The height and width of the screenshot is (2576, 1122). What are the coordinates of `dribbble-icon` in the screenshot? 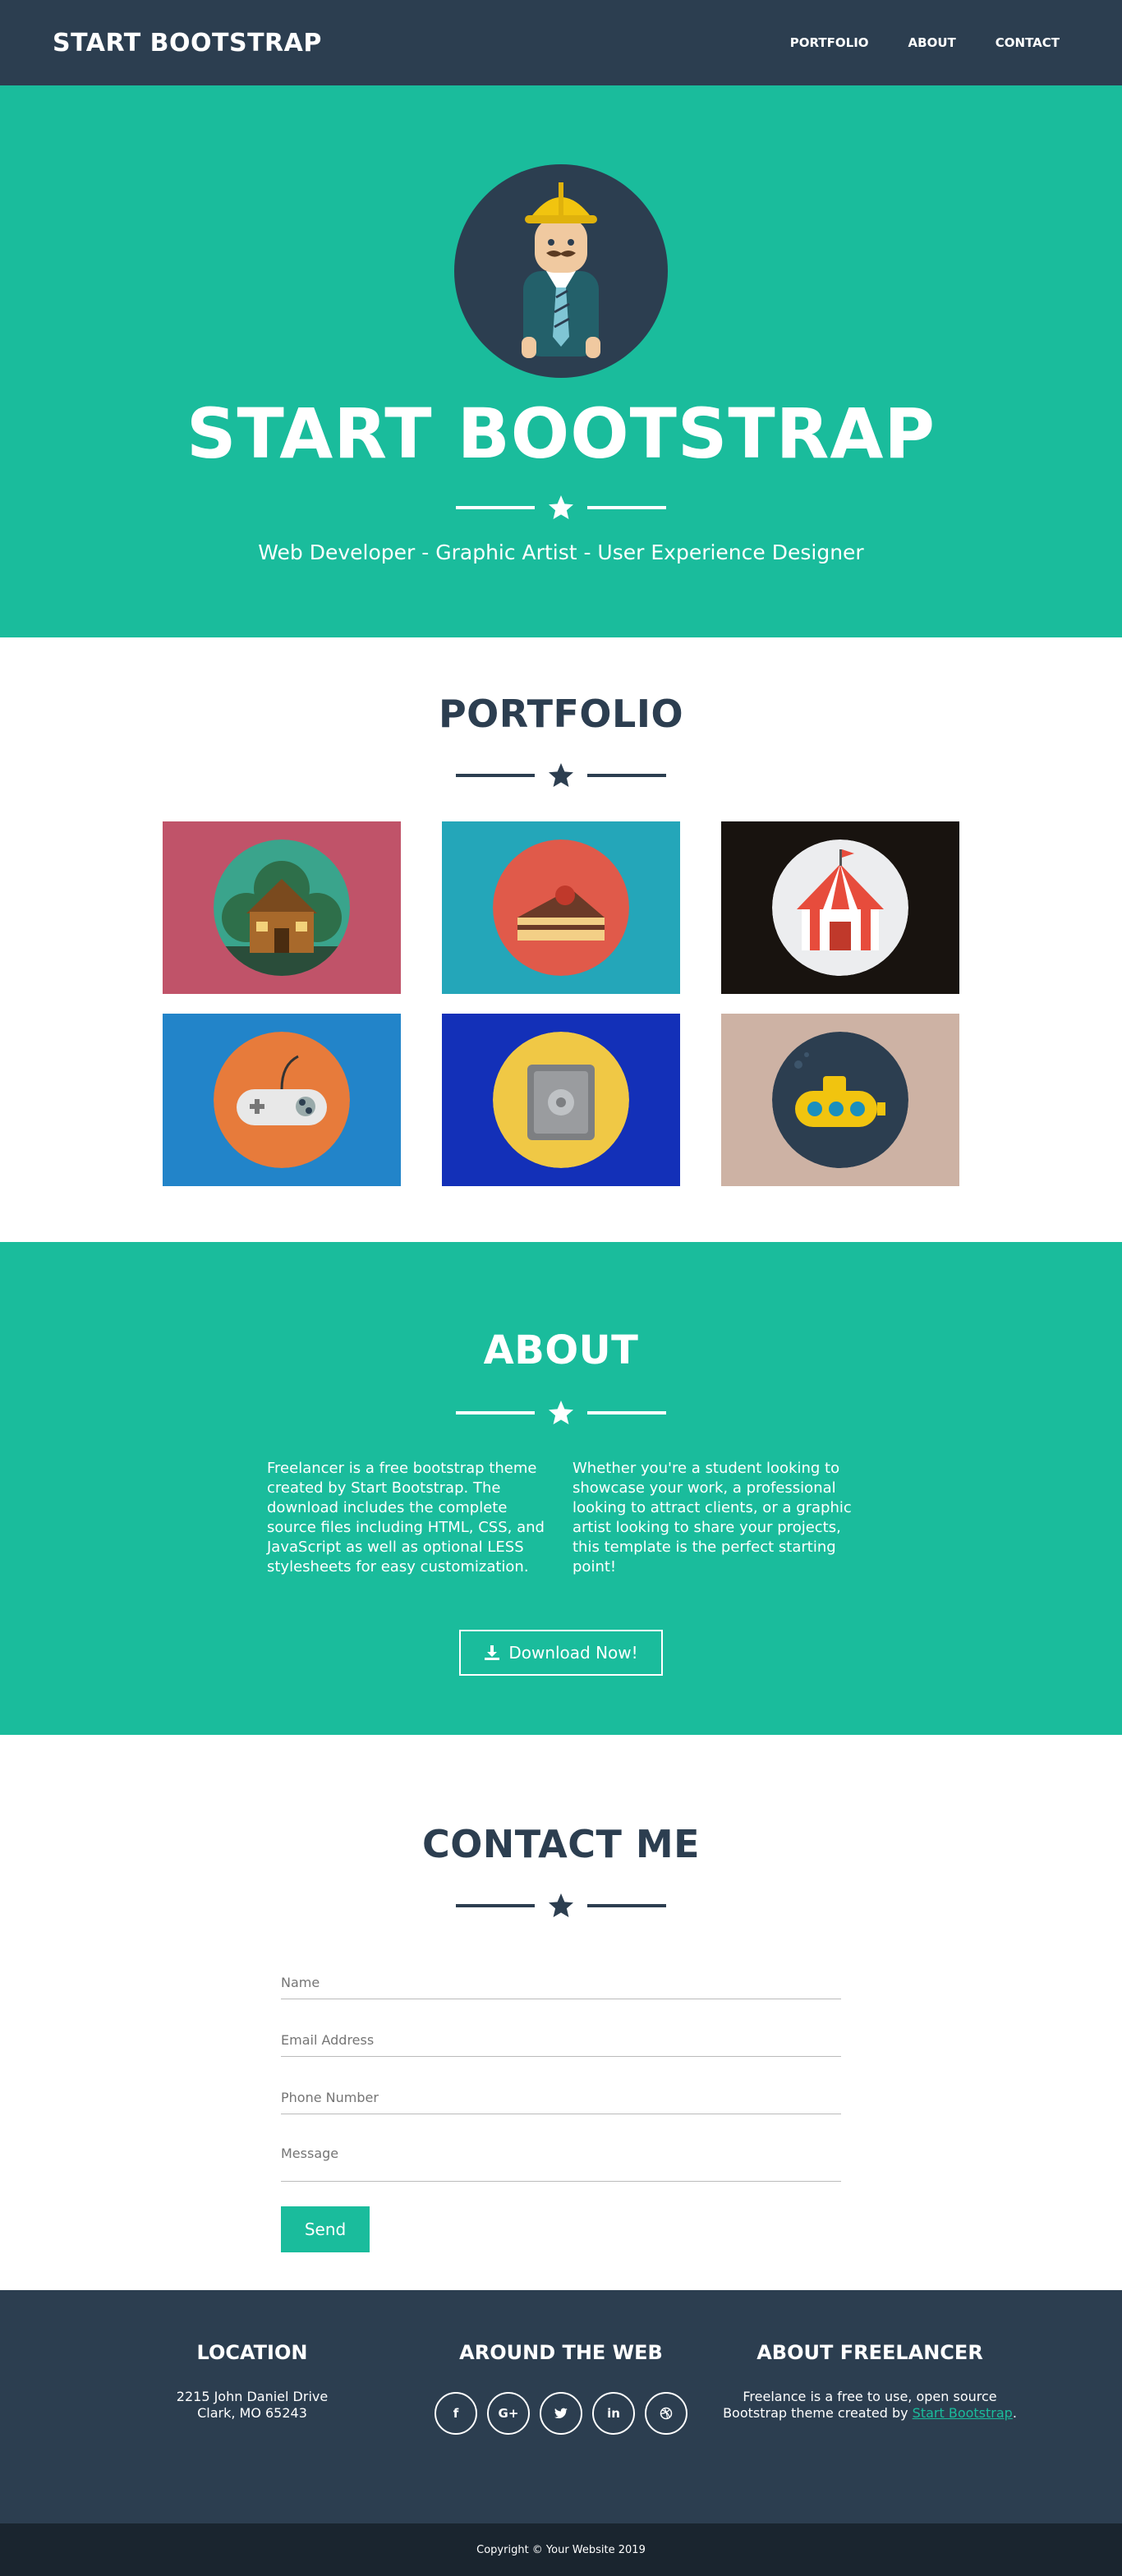 It's located at (666, 2413).